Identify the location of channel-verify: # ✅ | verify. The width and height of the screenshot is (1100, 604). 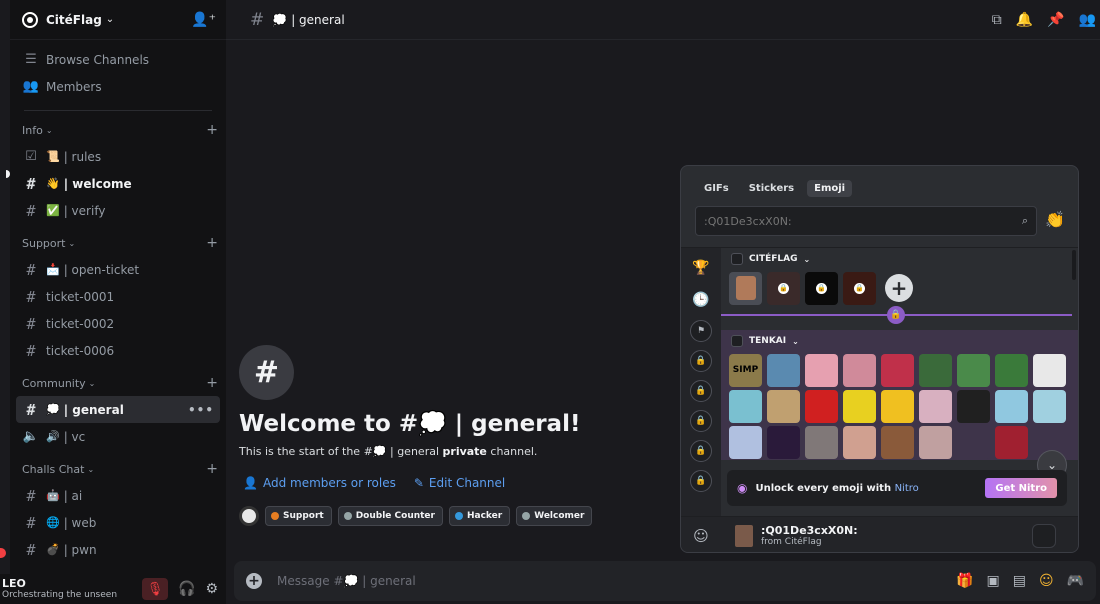
(118, 210).